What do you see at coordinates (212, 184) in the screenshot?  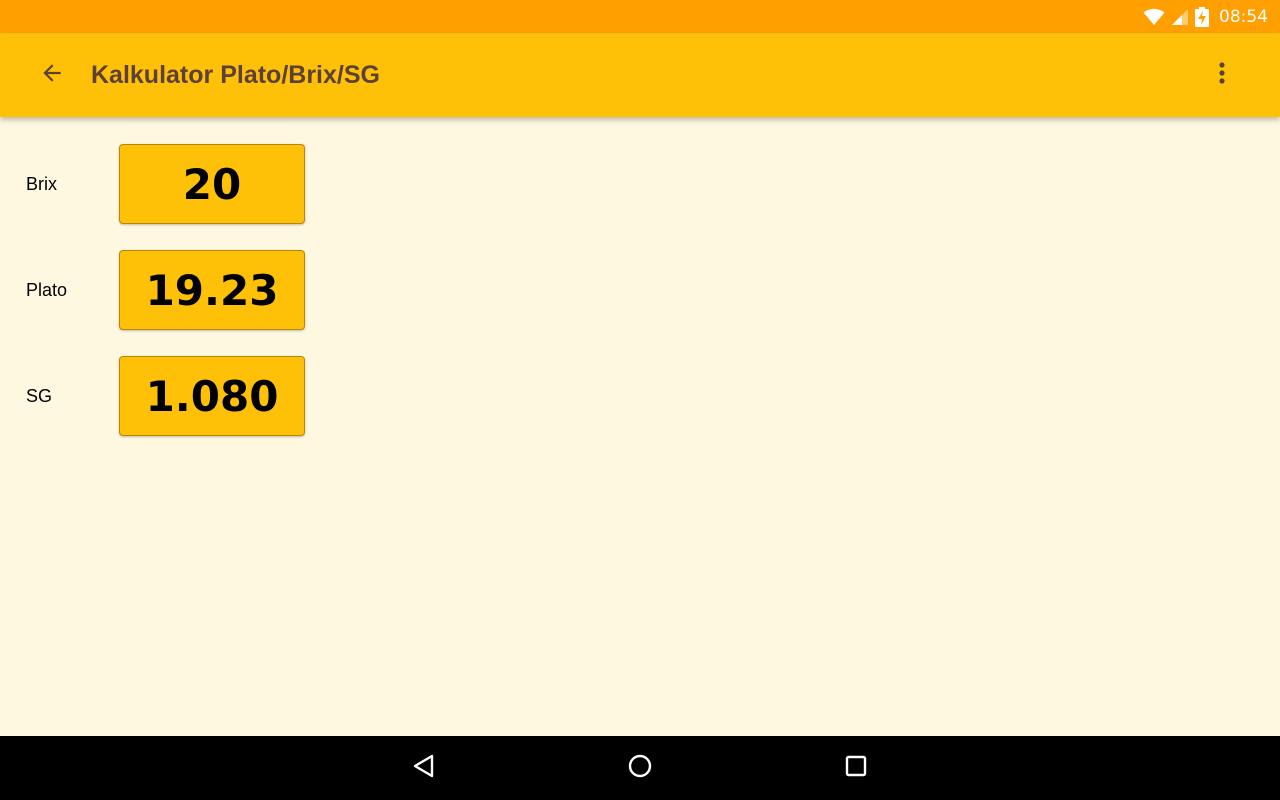 I see `brix-input: 20` at bounding box center [212, 184].